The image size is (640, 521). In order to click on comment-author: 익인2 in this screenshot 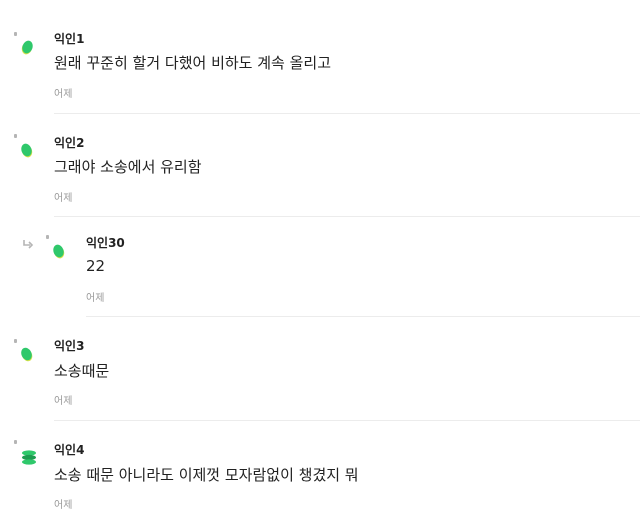, I will do `click(69, 142)`.